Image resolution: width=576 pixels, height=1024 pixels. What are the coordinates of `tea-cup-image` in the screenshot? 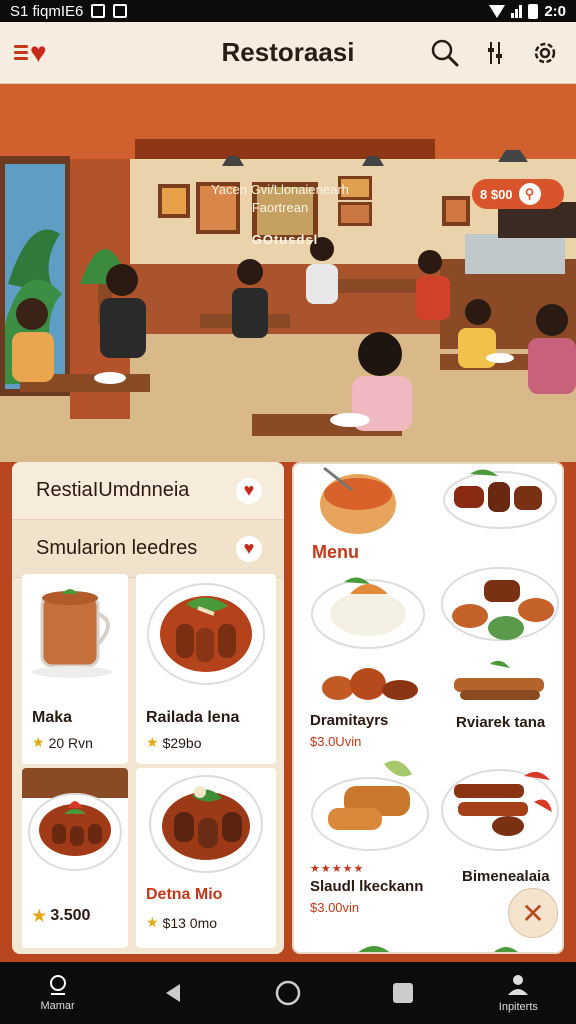 It's located at (72, 633).